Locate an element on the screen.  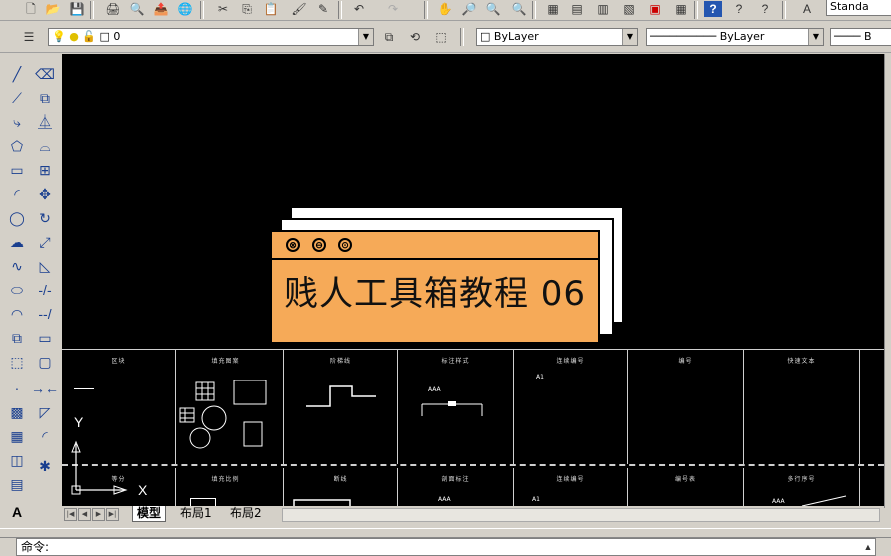
zoom-previous-icon: 🔍 is located at coordinates (519, 9).